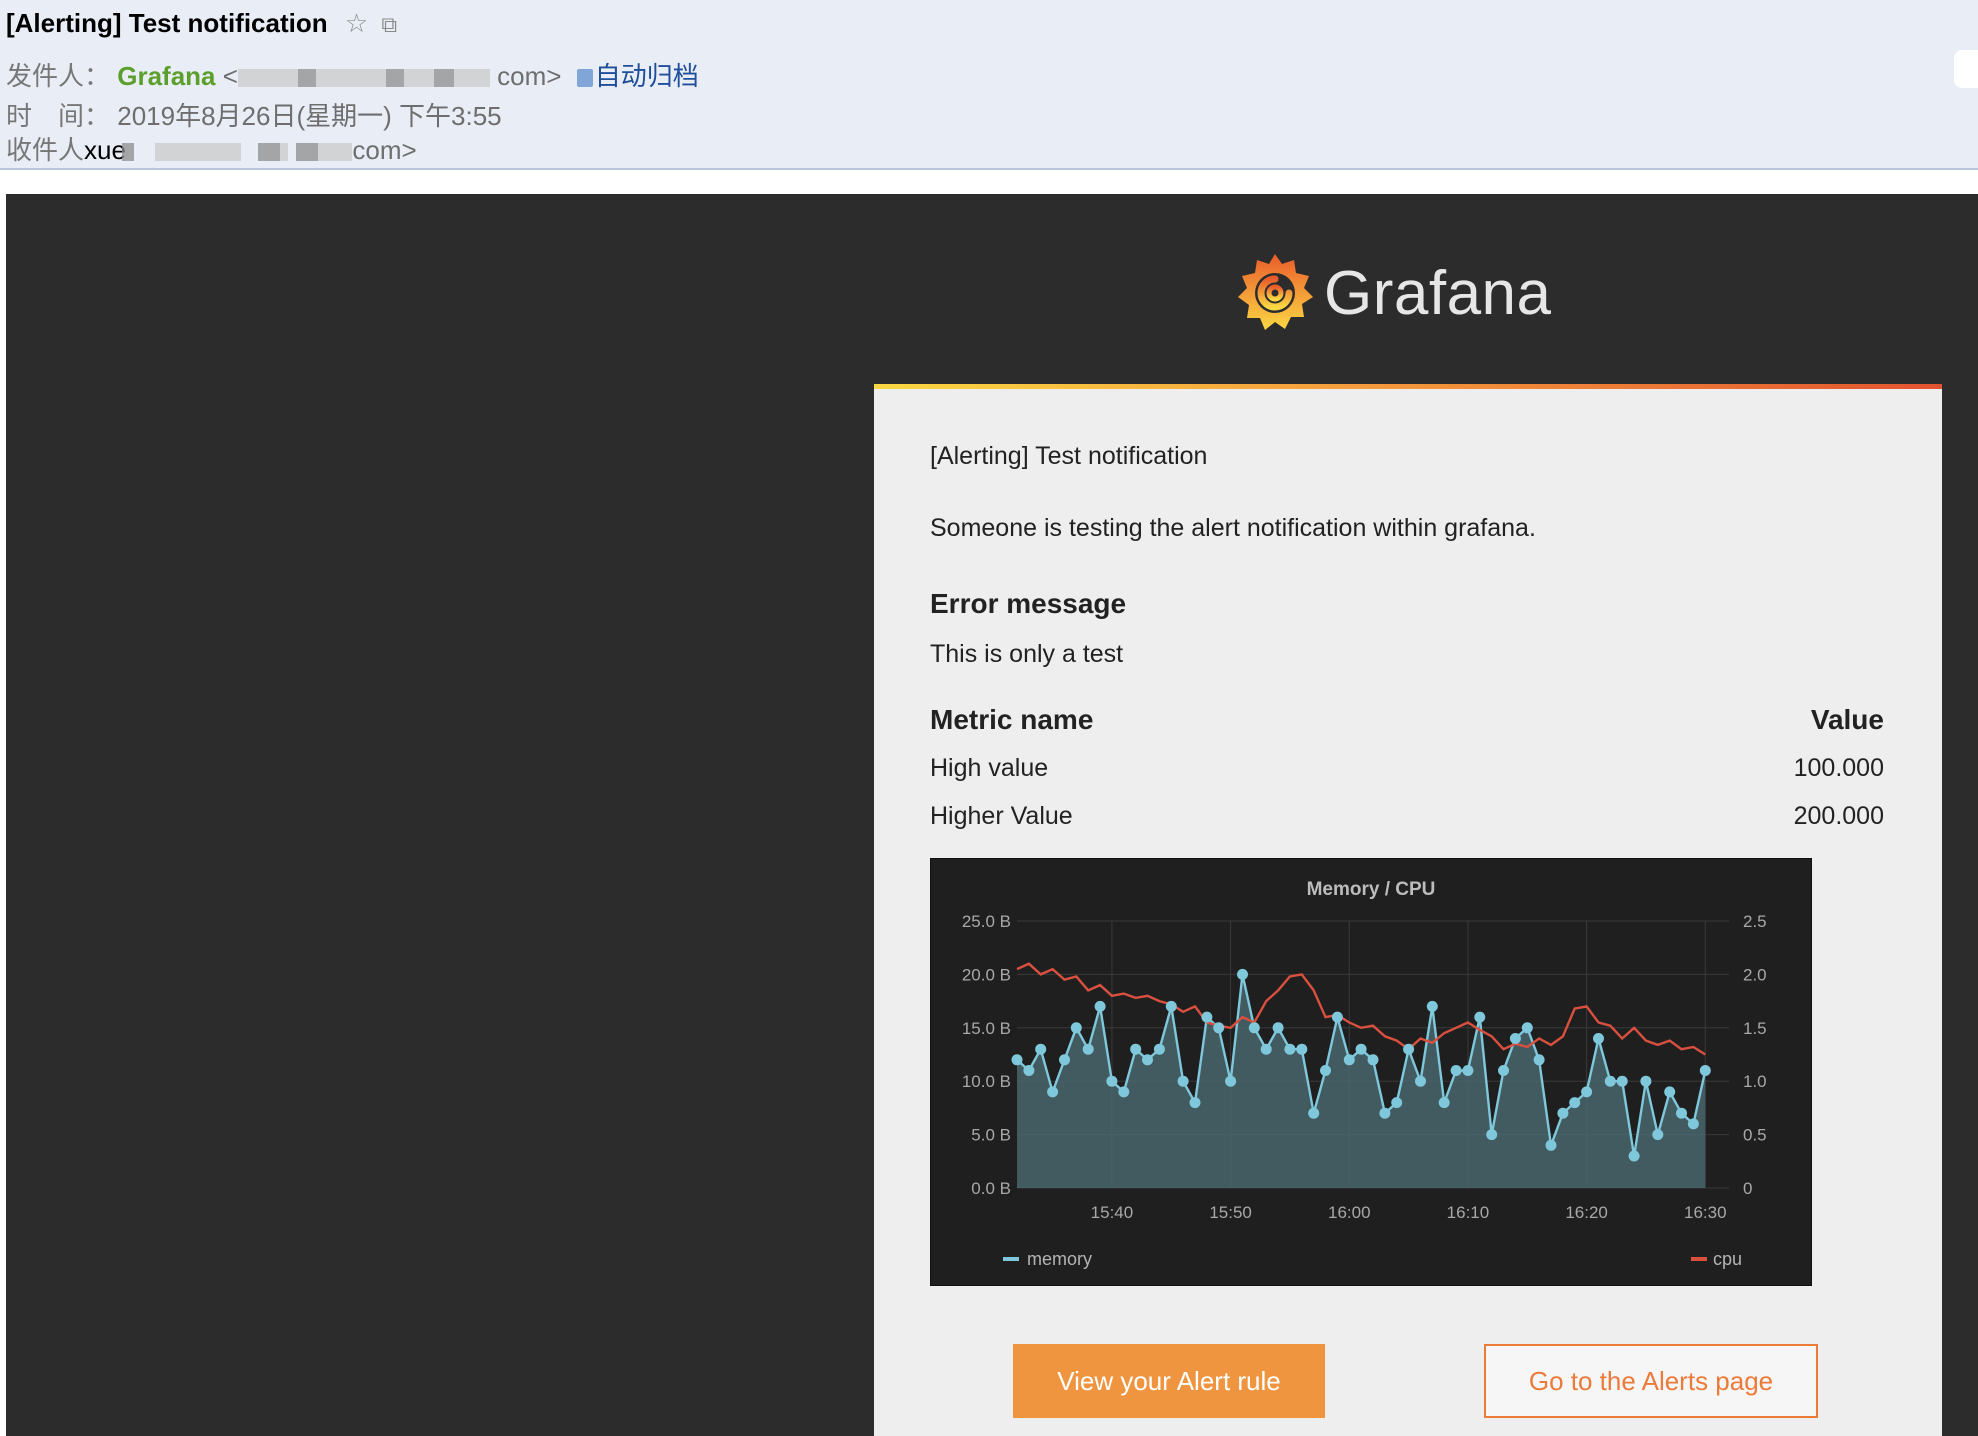 This screenshot has width=1978, height=1436. I want to click on view-alert-rule-button: View your Alert rule, so click(1169, 1381).